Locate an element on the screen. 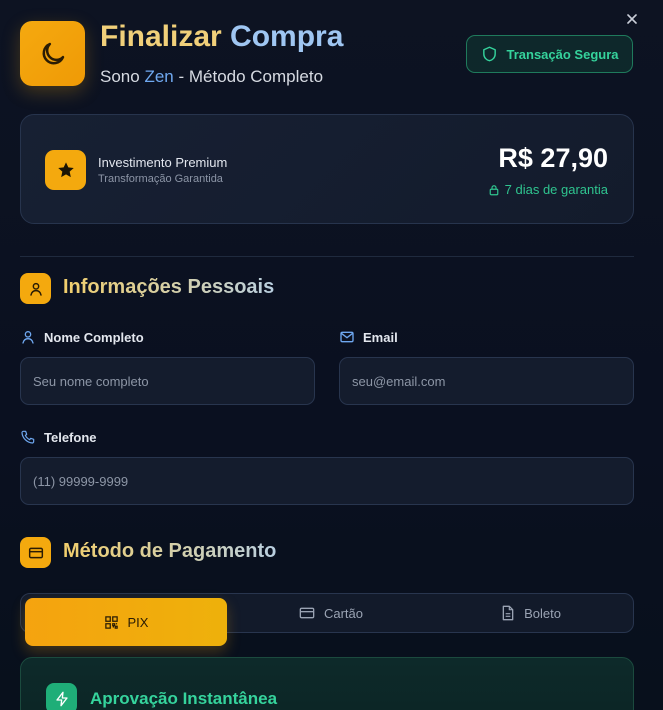 The width and height of the screenshot is (663, 710). tab-cartao-label: Cartão is located at coordinates (343, 613).